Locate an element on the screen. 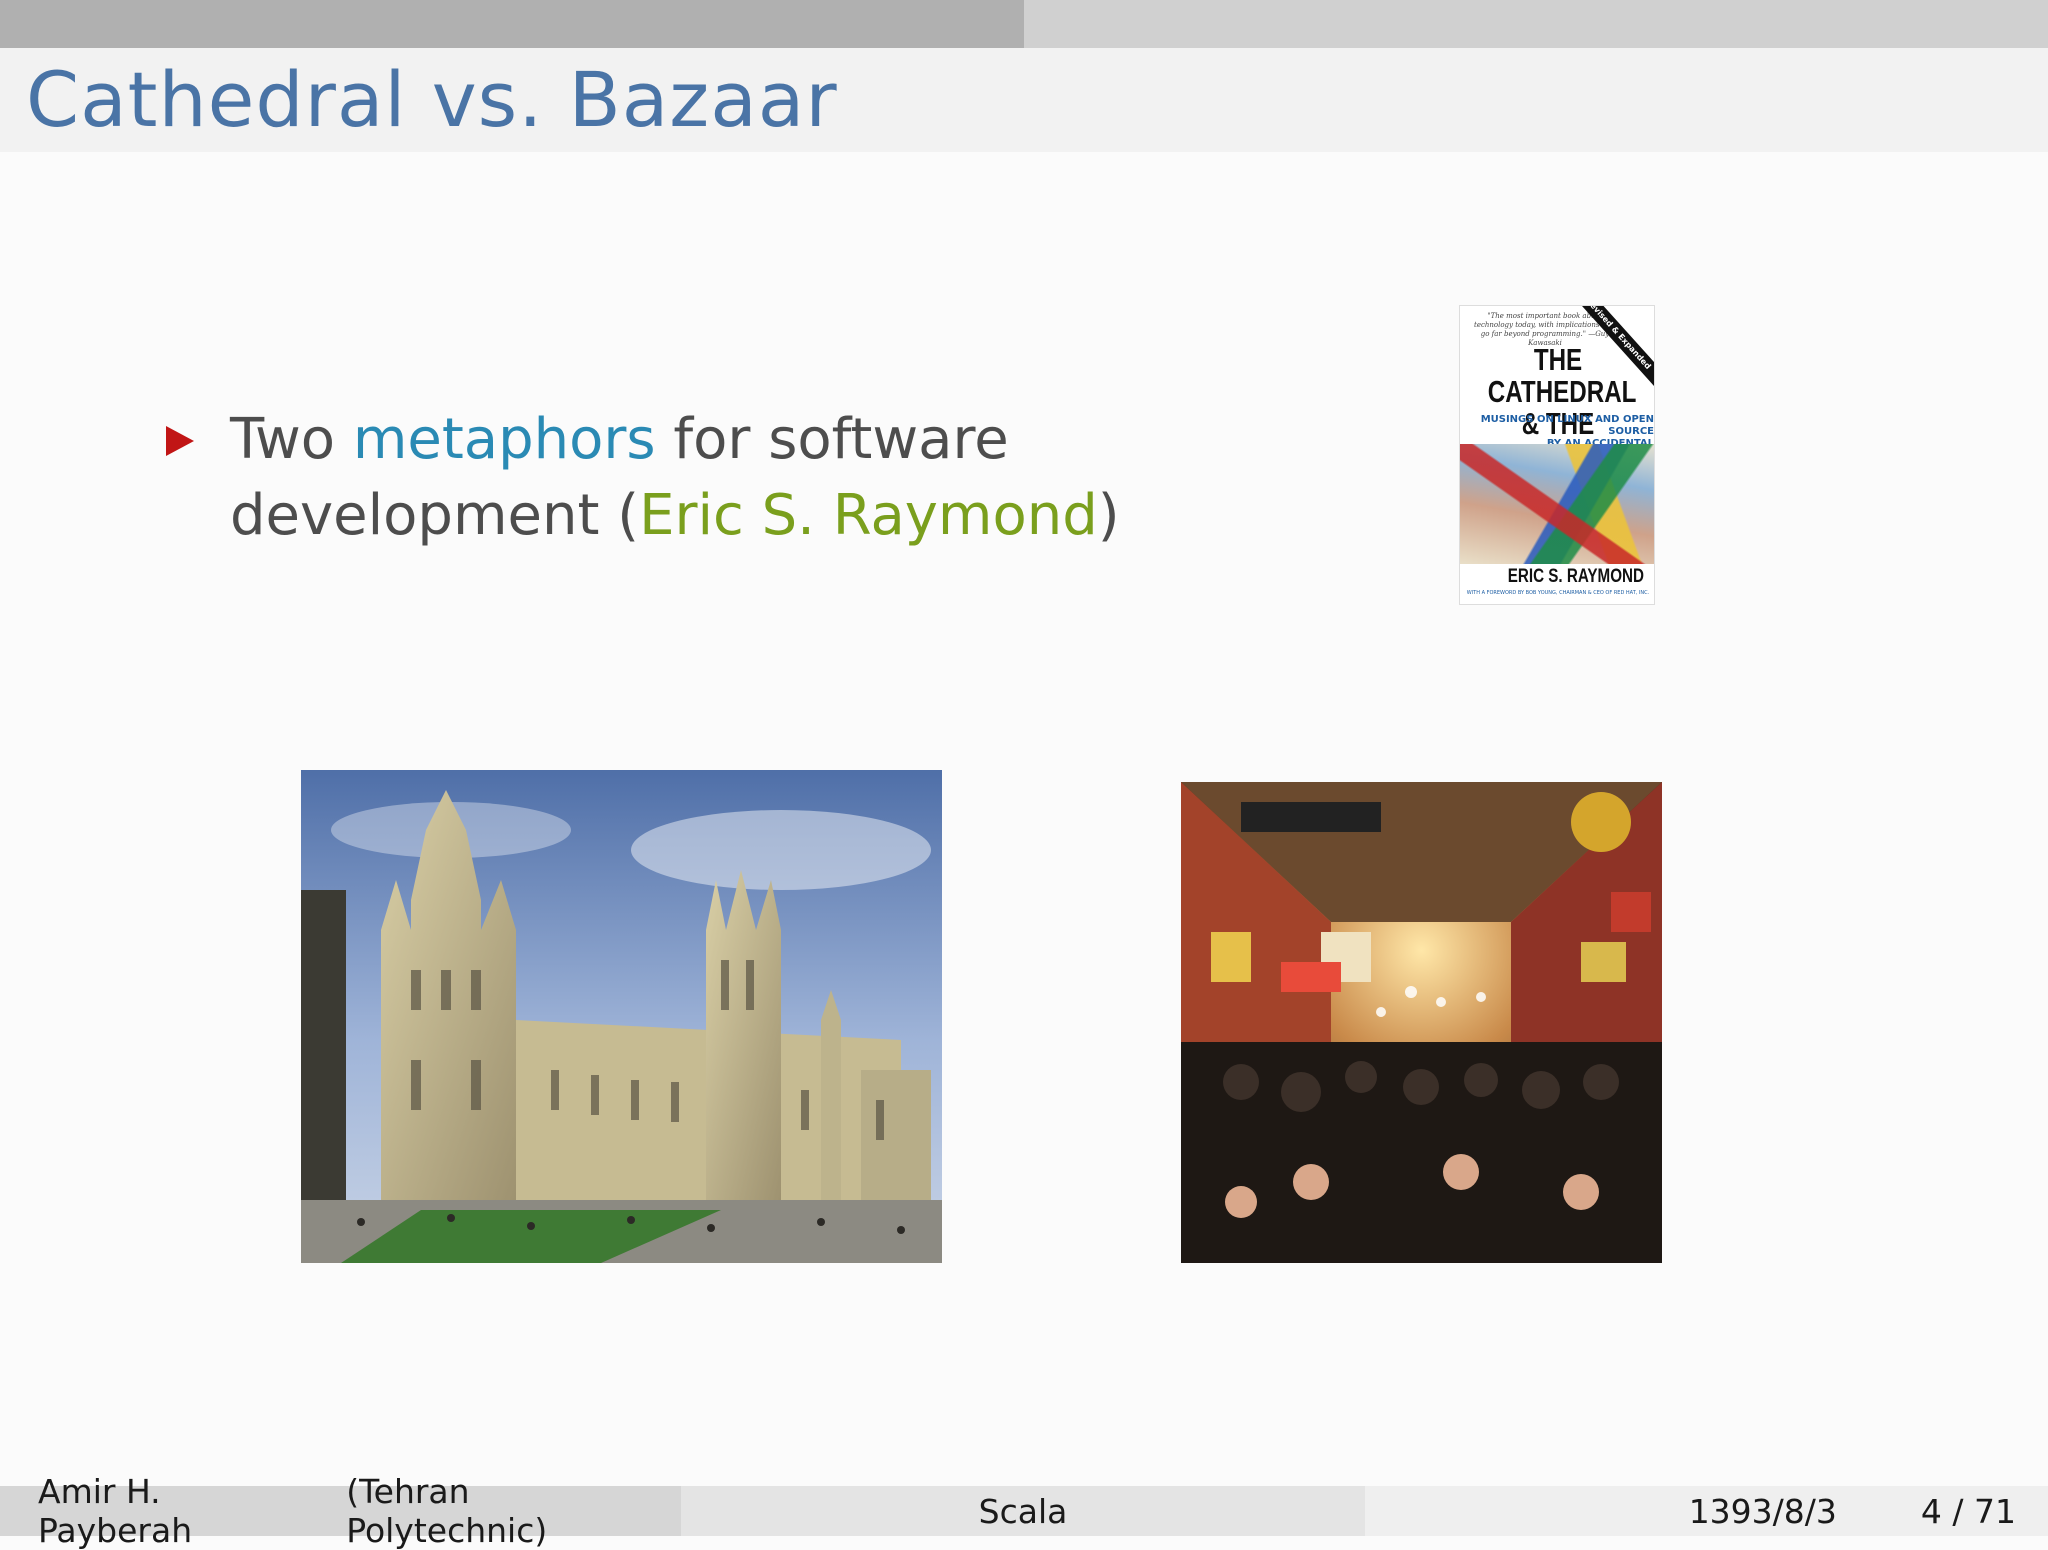 This screenshot has height=1550, width=2048. cathedral-photo is located at coordinates (621, 1016).